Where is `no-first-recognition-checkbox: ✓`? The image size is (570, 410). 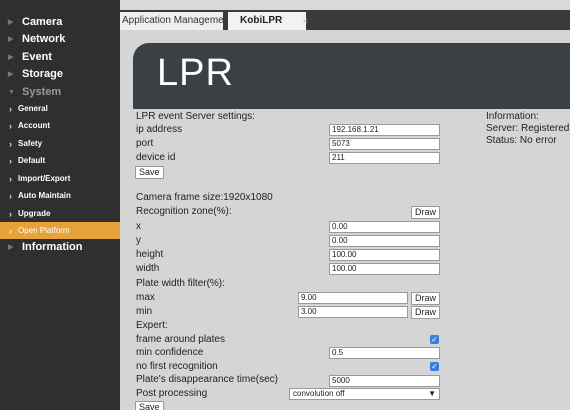 no-first-recognition-checkbox: ✓ is located at coordinates (434, 366).